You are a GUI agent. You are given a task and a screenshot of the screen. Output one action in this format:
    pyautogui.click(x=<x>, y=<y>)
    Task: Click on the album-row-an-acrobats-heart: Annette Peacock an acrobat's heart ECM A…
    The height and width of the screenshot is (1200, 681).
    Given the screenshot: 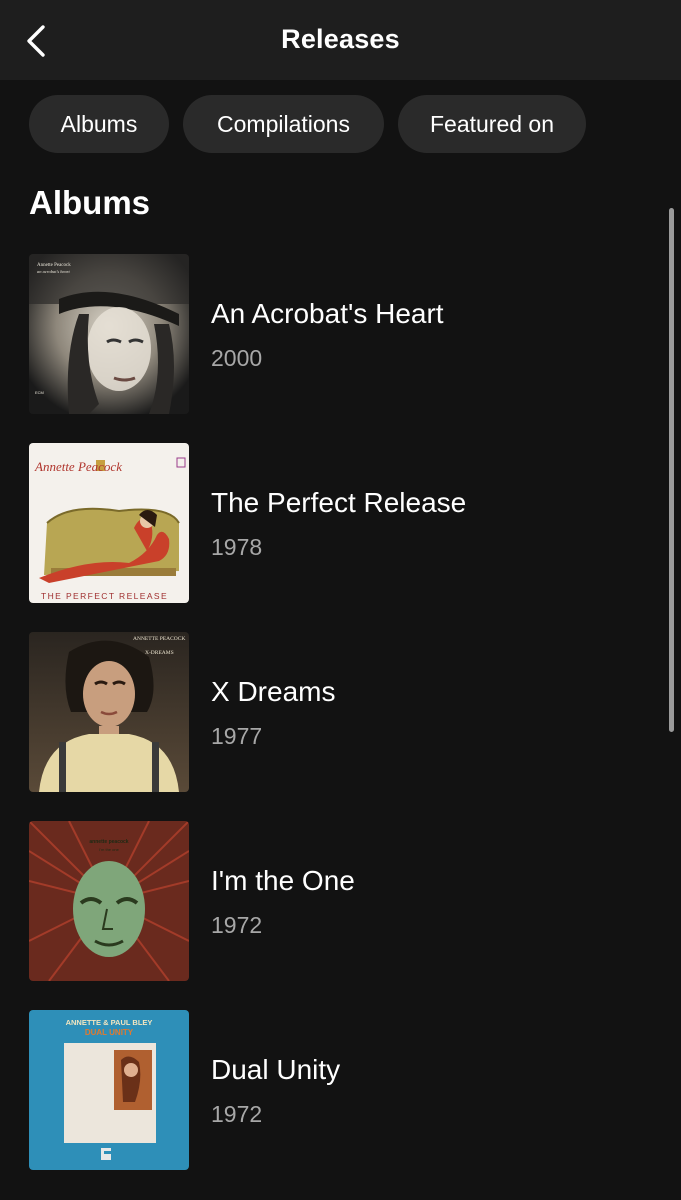 What is the action you would take?
    pyautogui.click(x=330, y=334)
    